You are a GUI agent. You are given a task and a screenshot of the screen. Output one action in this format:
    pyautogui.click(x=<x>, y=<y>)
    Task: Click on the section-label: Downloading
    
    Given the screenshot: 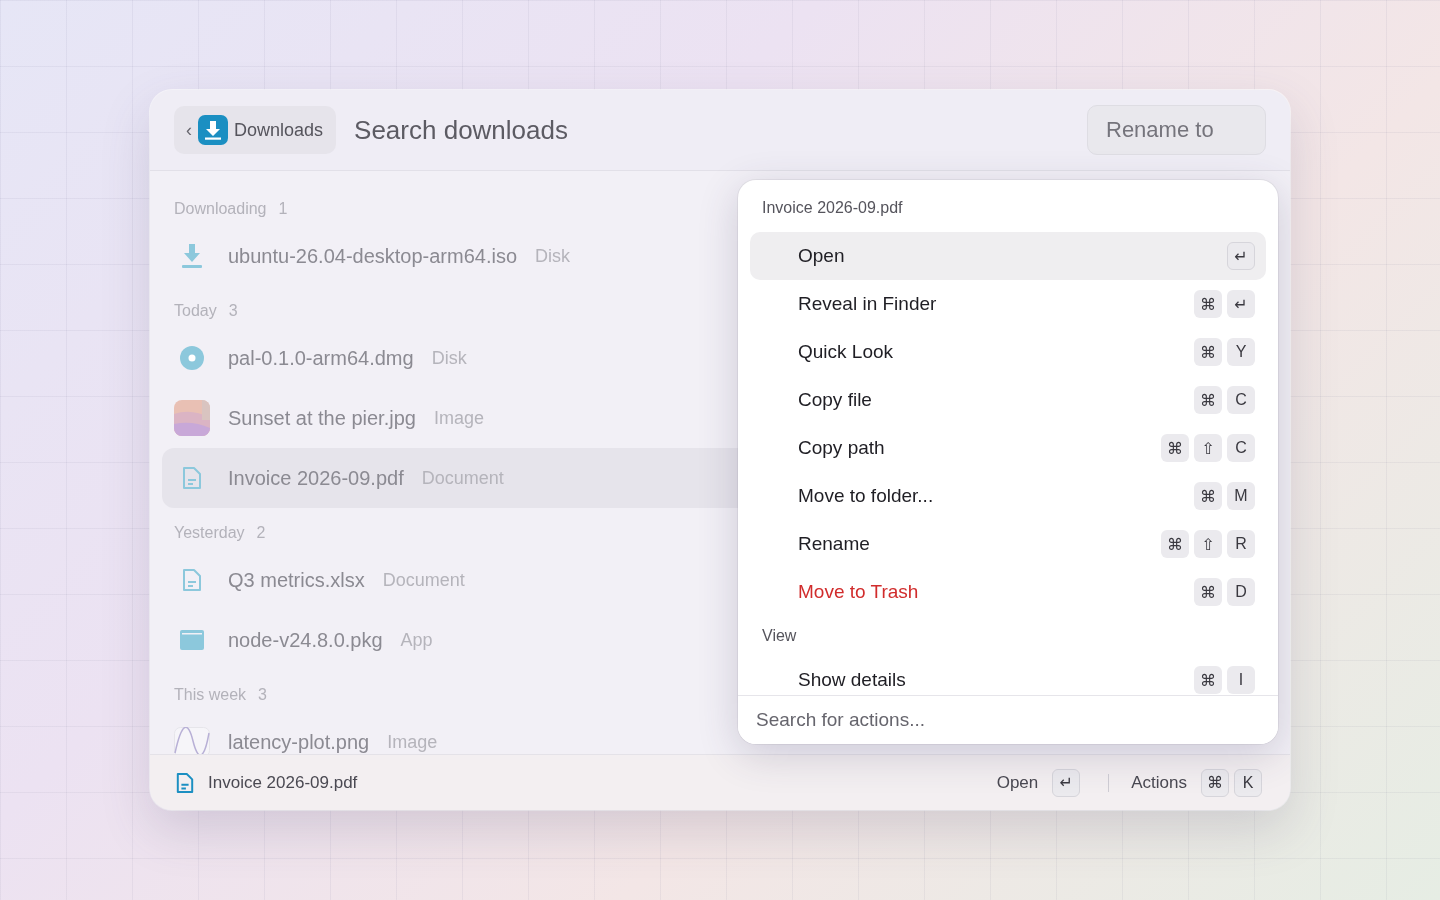 What is the action you would take?
    pyautogui.click(x=220, y=209)
    